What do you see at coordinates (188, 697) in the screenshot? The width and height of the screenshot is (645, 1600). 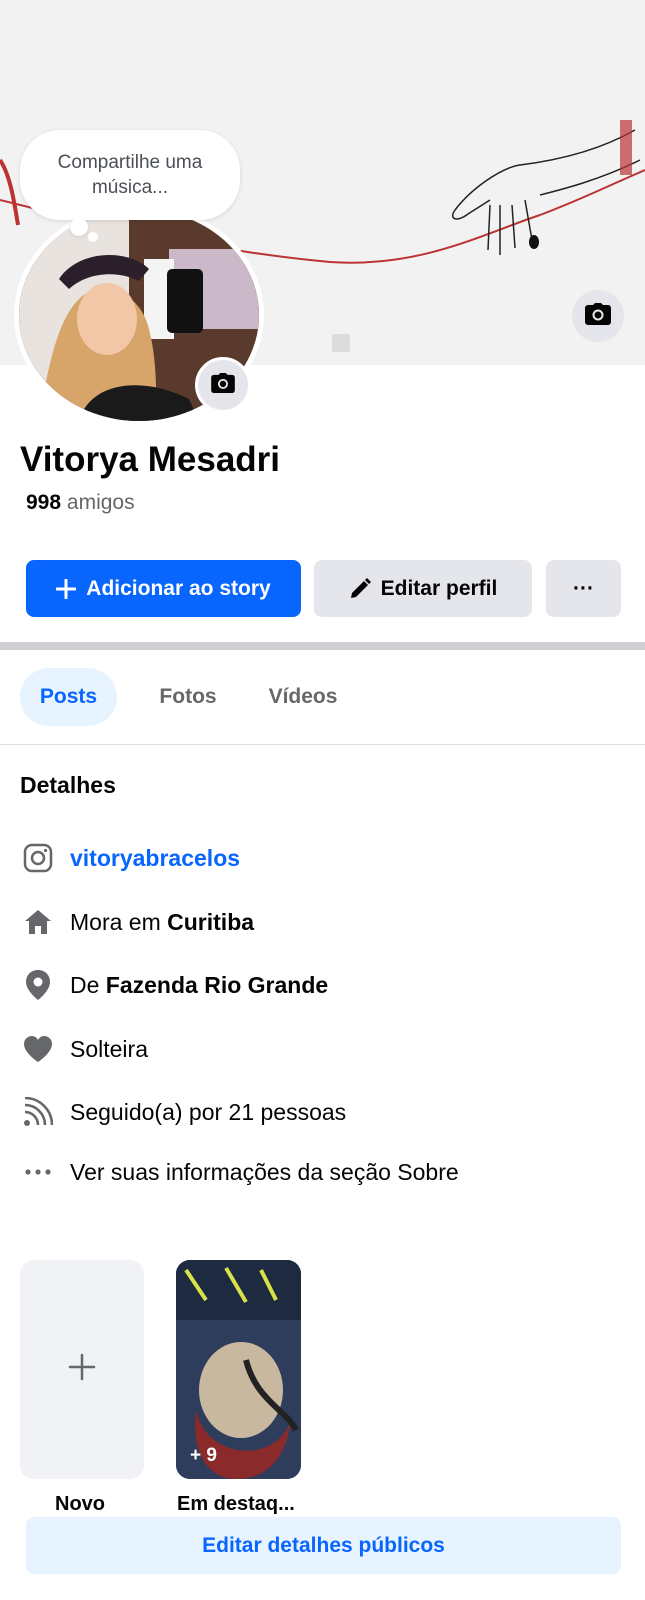 I see `tab-fotos: Fotos` at bounding box center [188, 697].